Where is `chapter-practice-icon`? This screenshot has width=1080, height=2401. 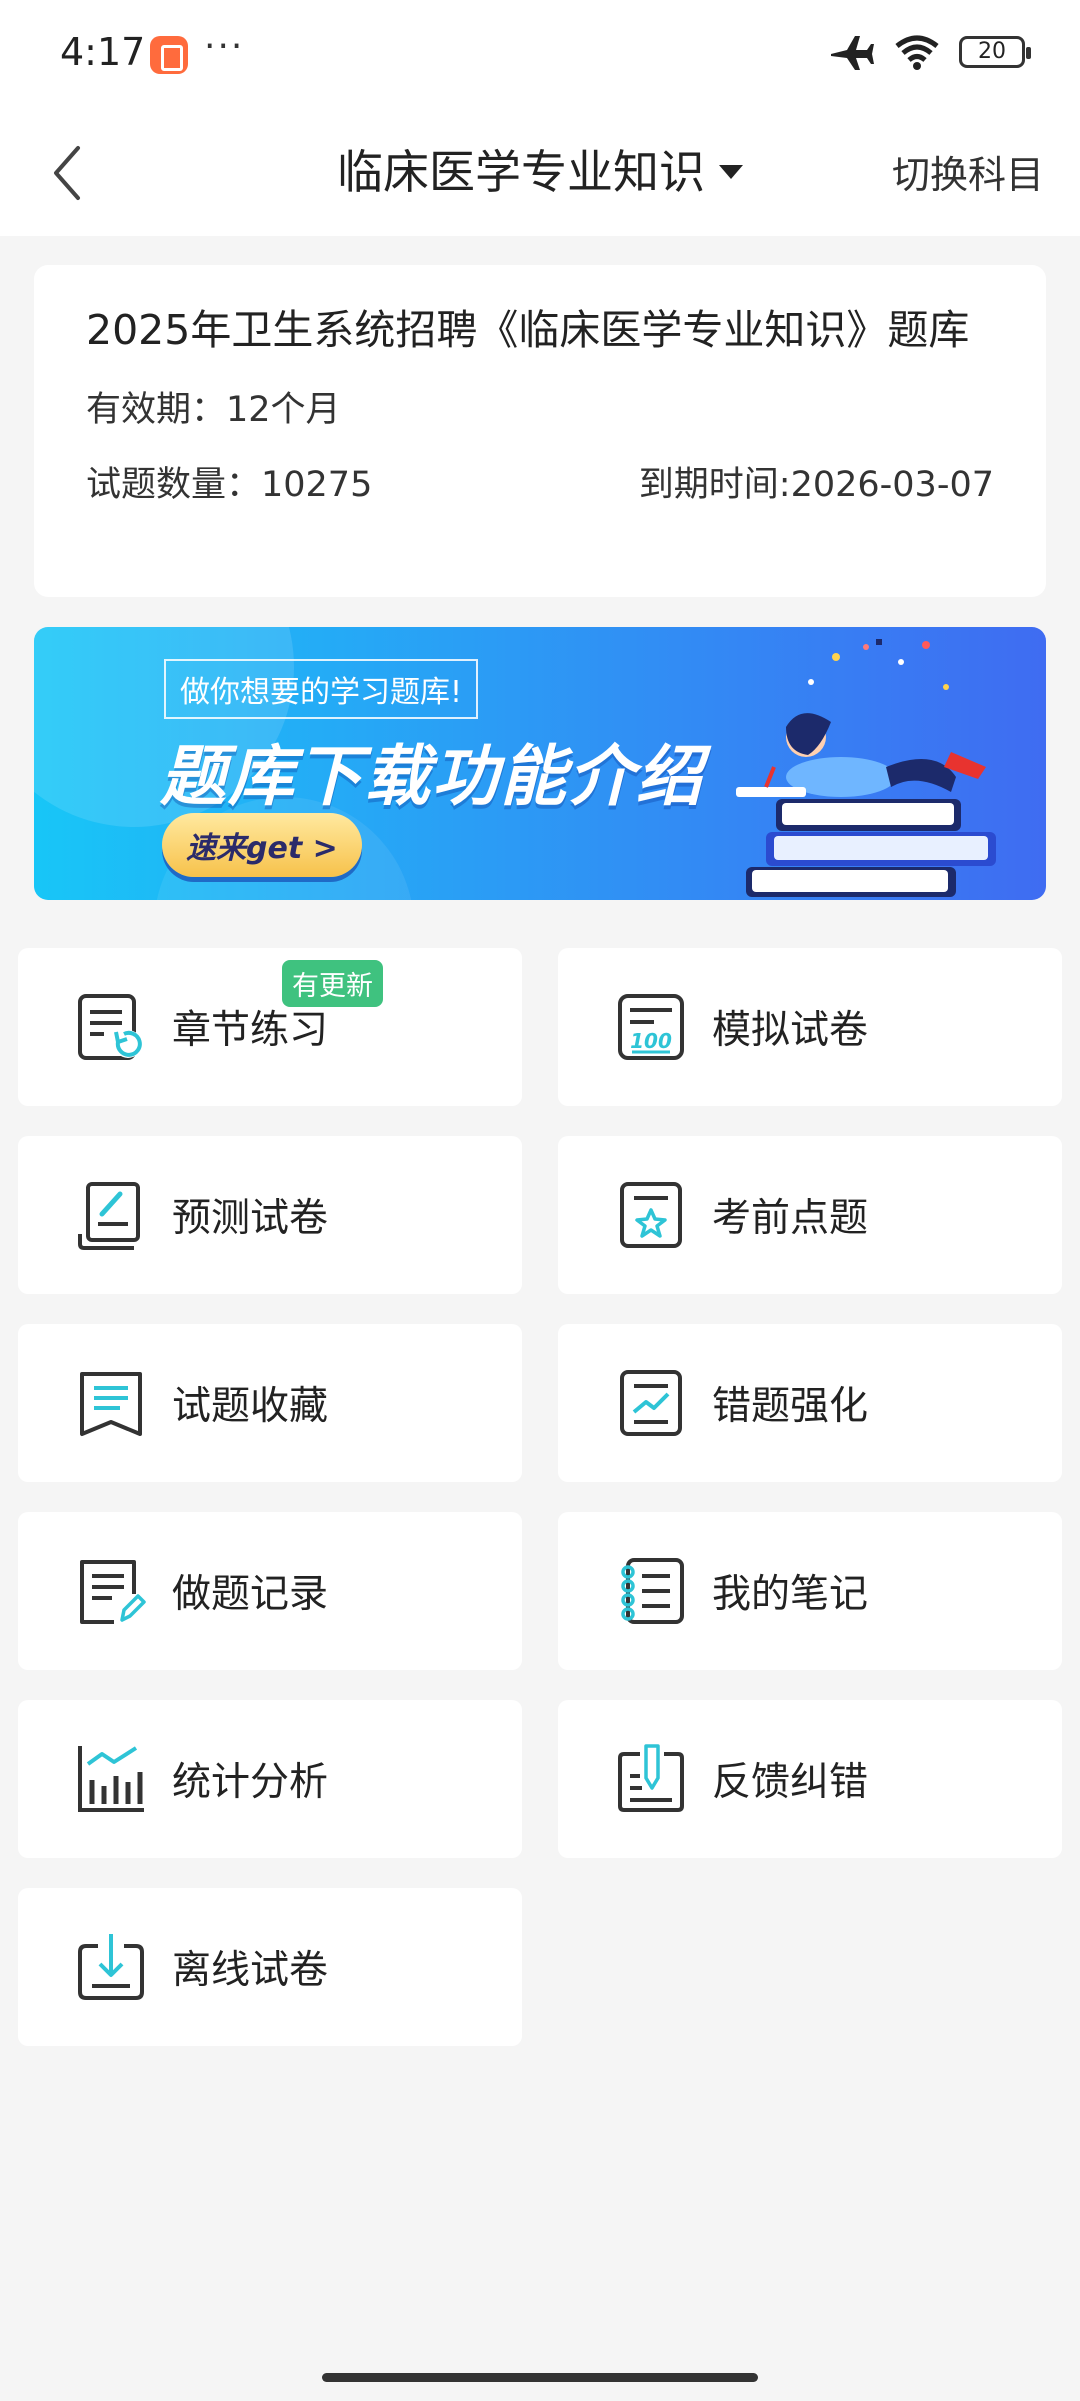 chapter-practice-icon is located at coordinates (110, 1027).